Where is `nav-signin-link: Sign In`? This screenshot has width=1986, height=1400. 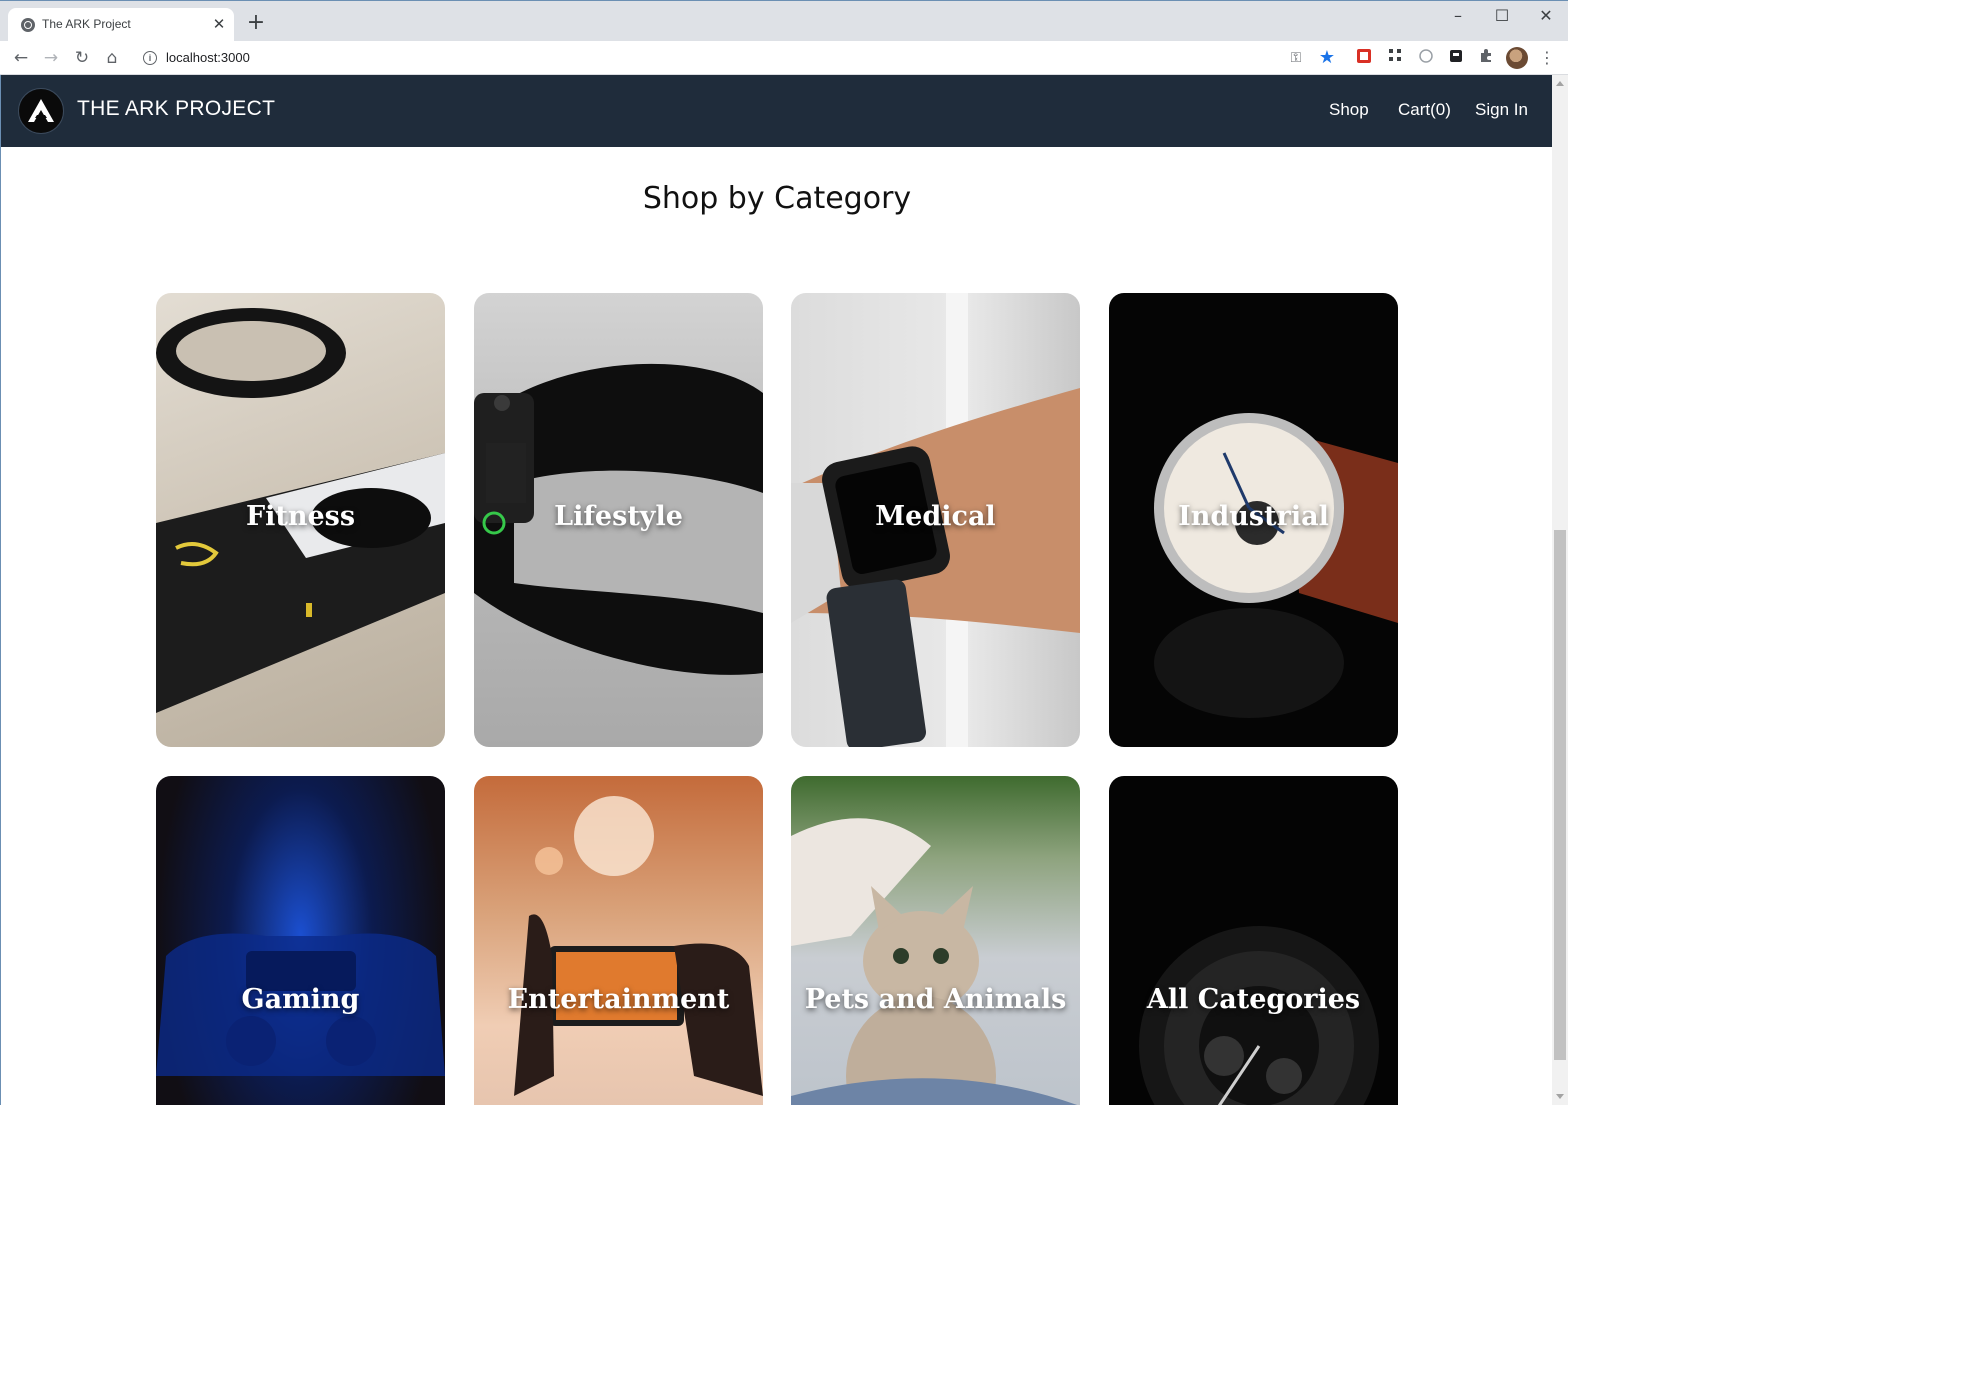 nav-signin-link: Sign In is located at coordinates (1501, 110).